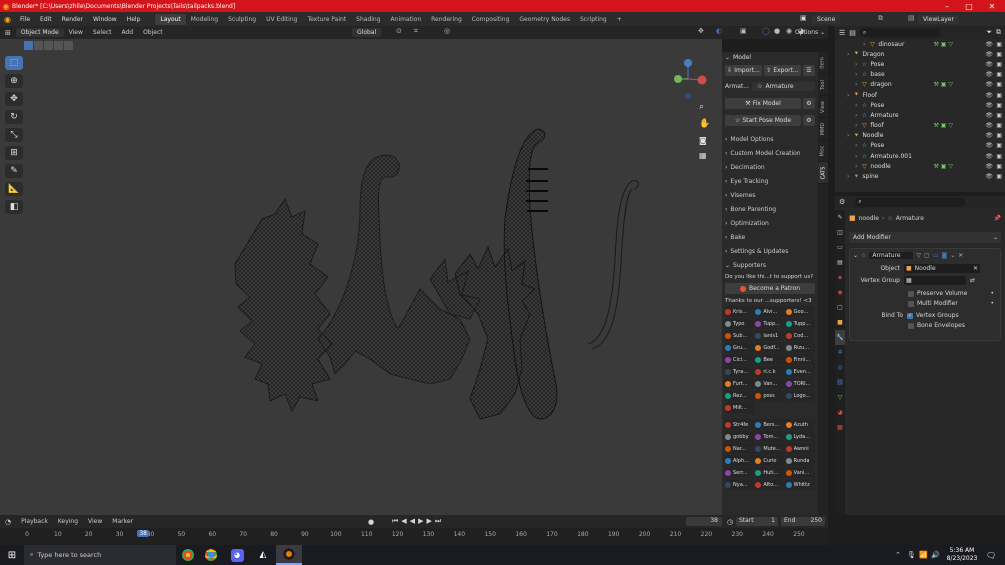  Describe the element at coordinates (14, 207) in the screenshot. I see `add-cube-tool-icon: ◧` at that location.